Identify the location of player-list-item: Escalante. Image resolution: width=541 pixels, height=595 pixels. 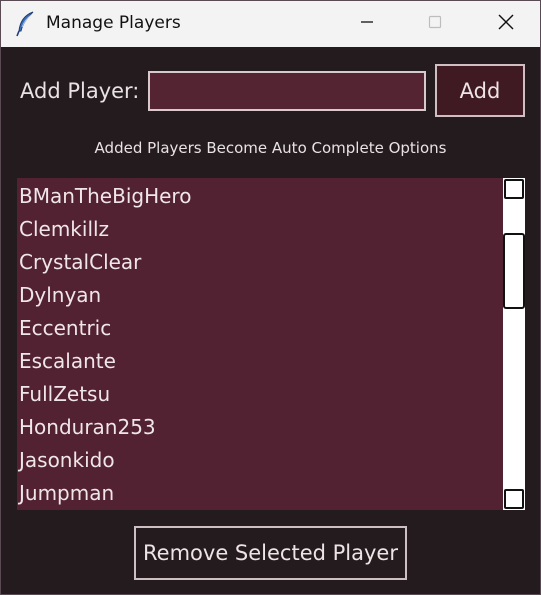
(260, 361).